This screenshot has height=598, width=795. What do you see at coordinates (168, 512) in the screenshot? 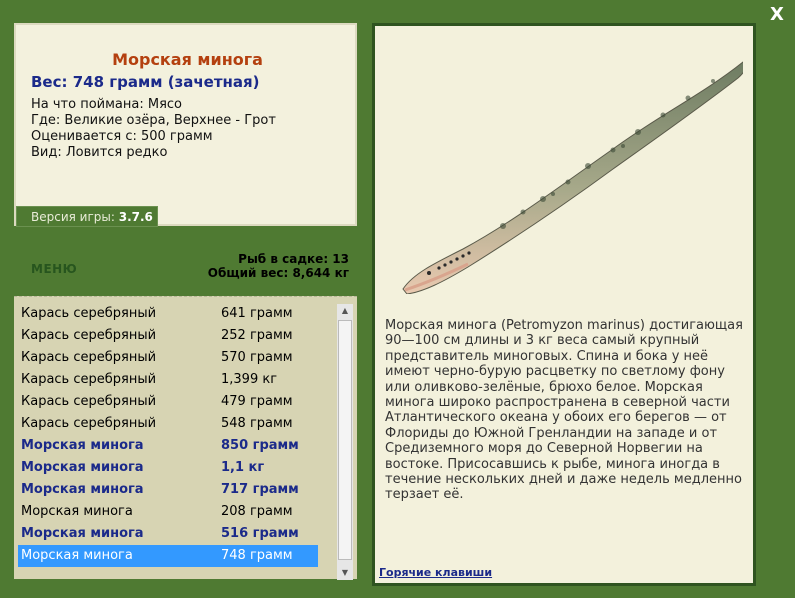
I see `list-item: Морская минога 208 грамм` at bounding box center [168, 512].